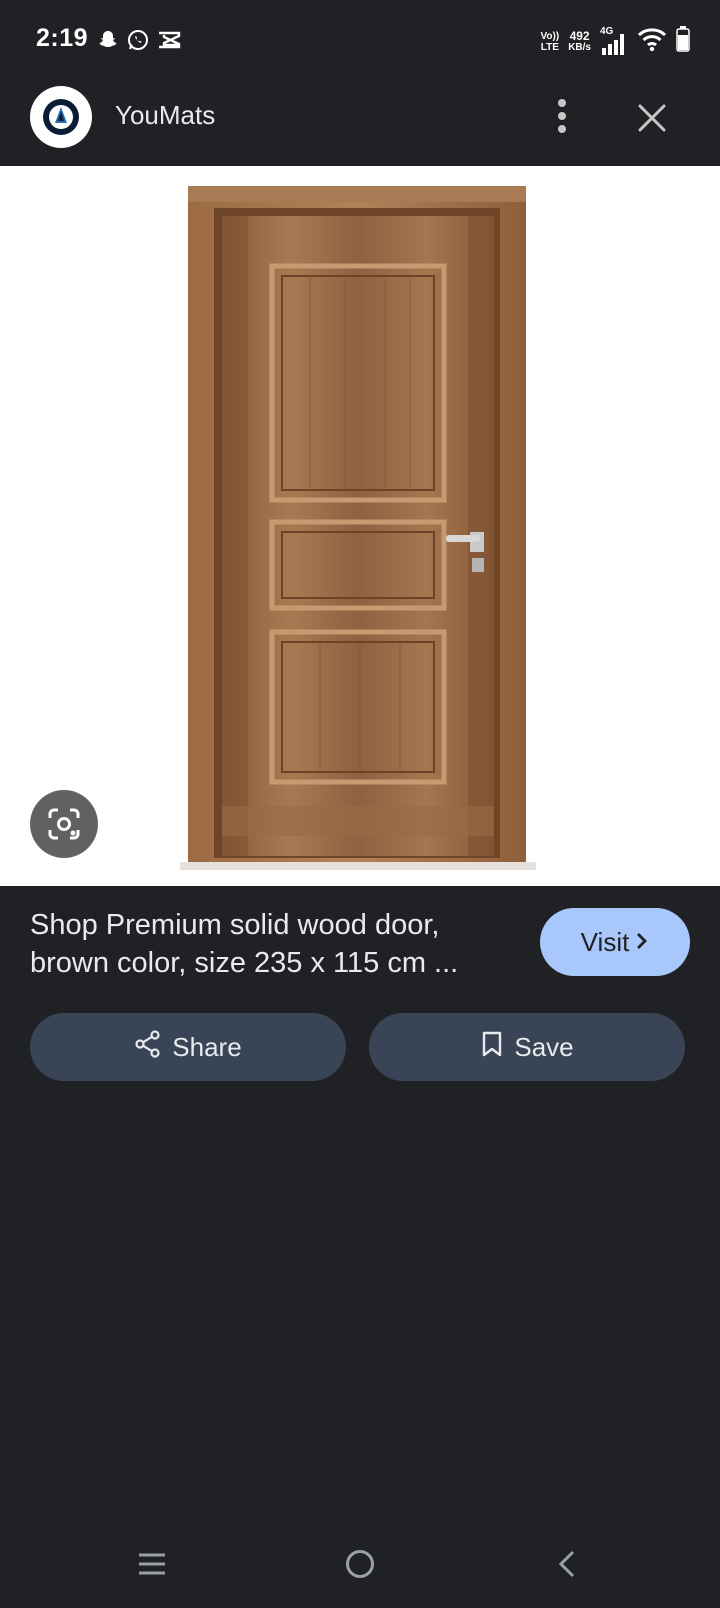 The width and height of the screenshot is (720, 1608). Describe the element at coordinates (652, 118) in the screenshot. I see `close-icon` at that location.